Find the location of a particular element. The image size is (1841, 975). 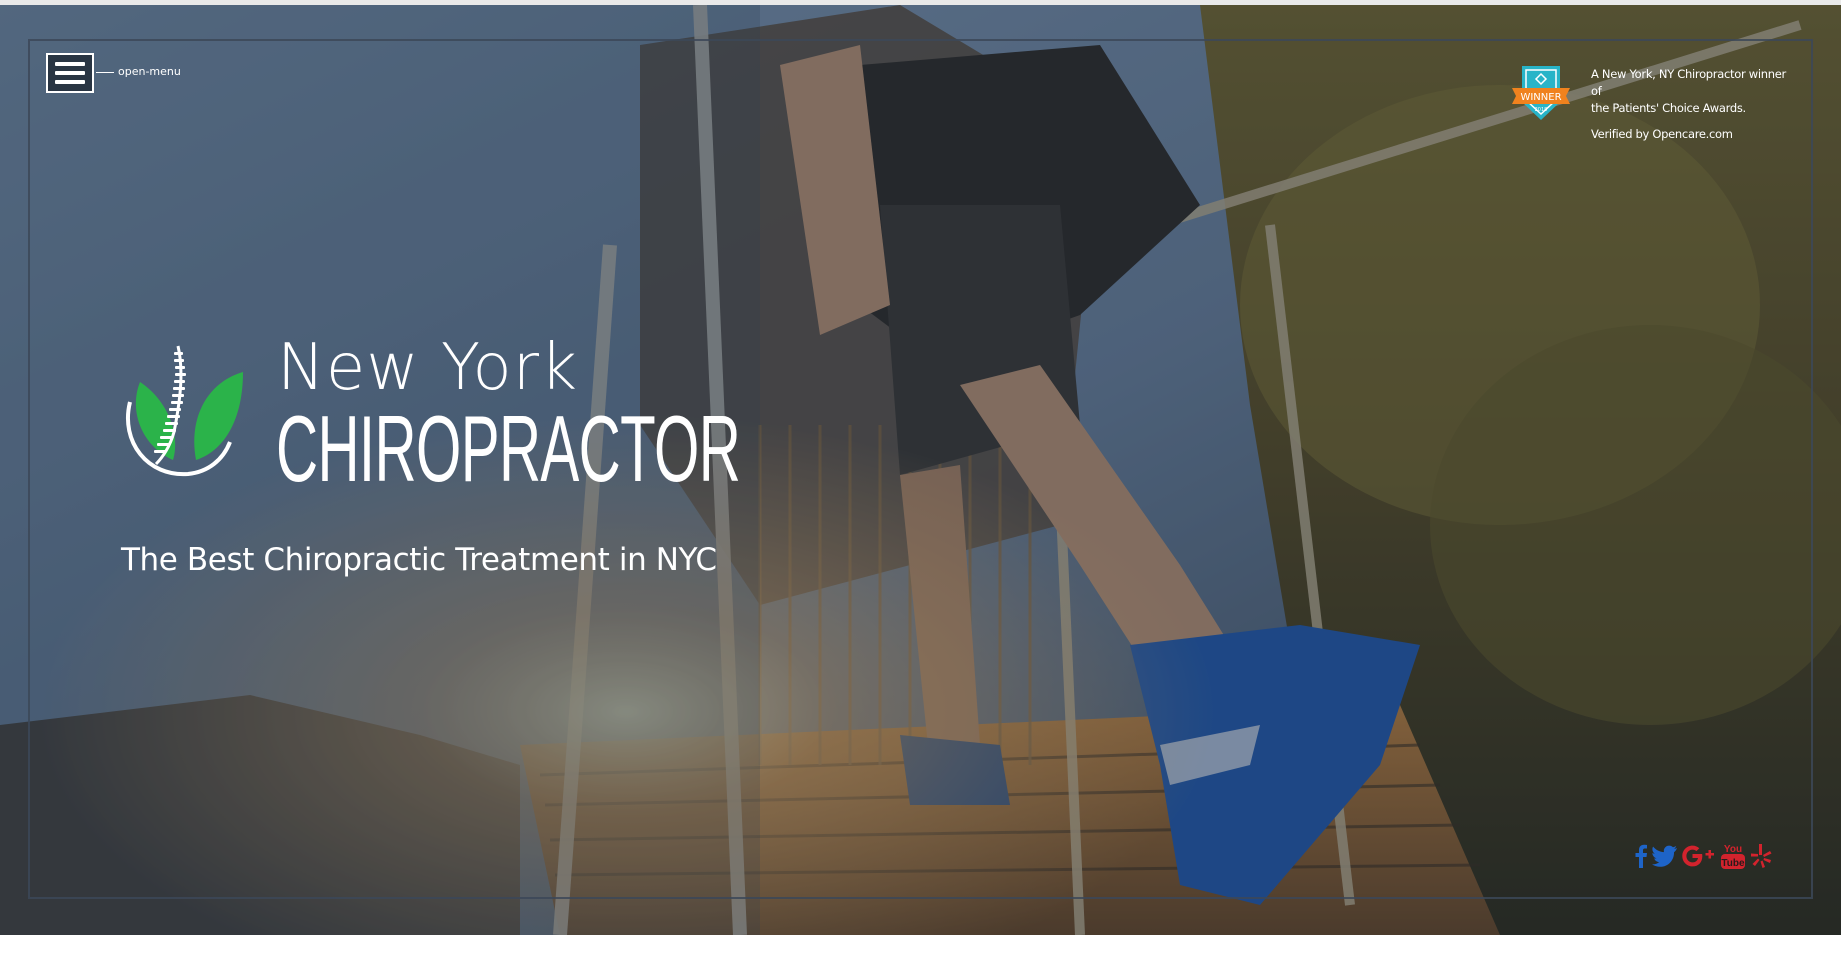

social-links: You Tube is located at coordinates (1703, 856).